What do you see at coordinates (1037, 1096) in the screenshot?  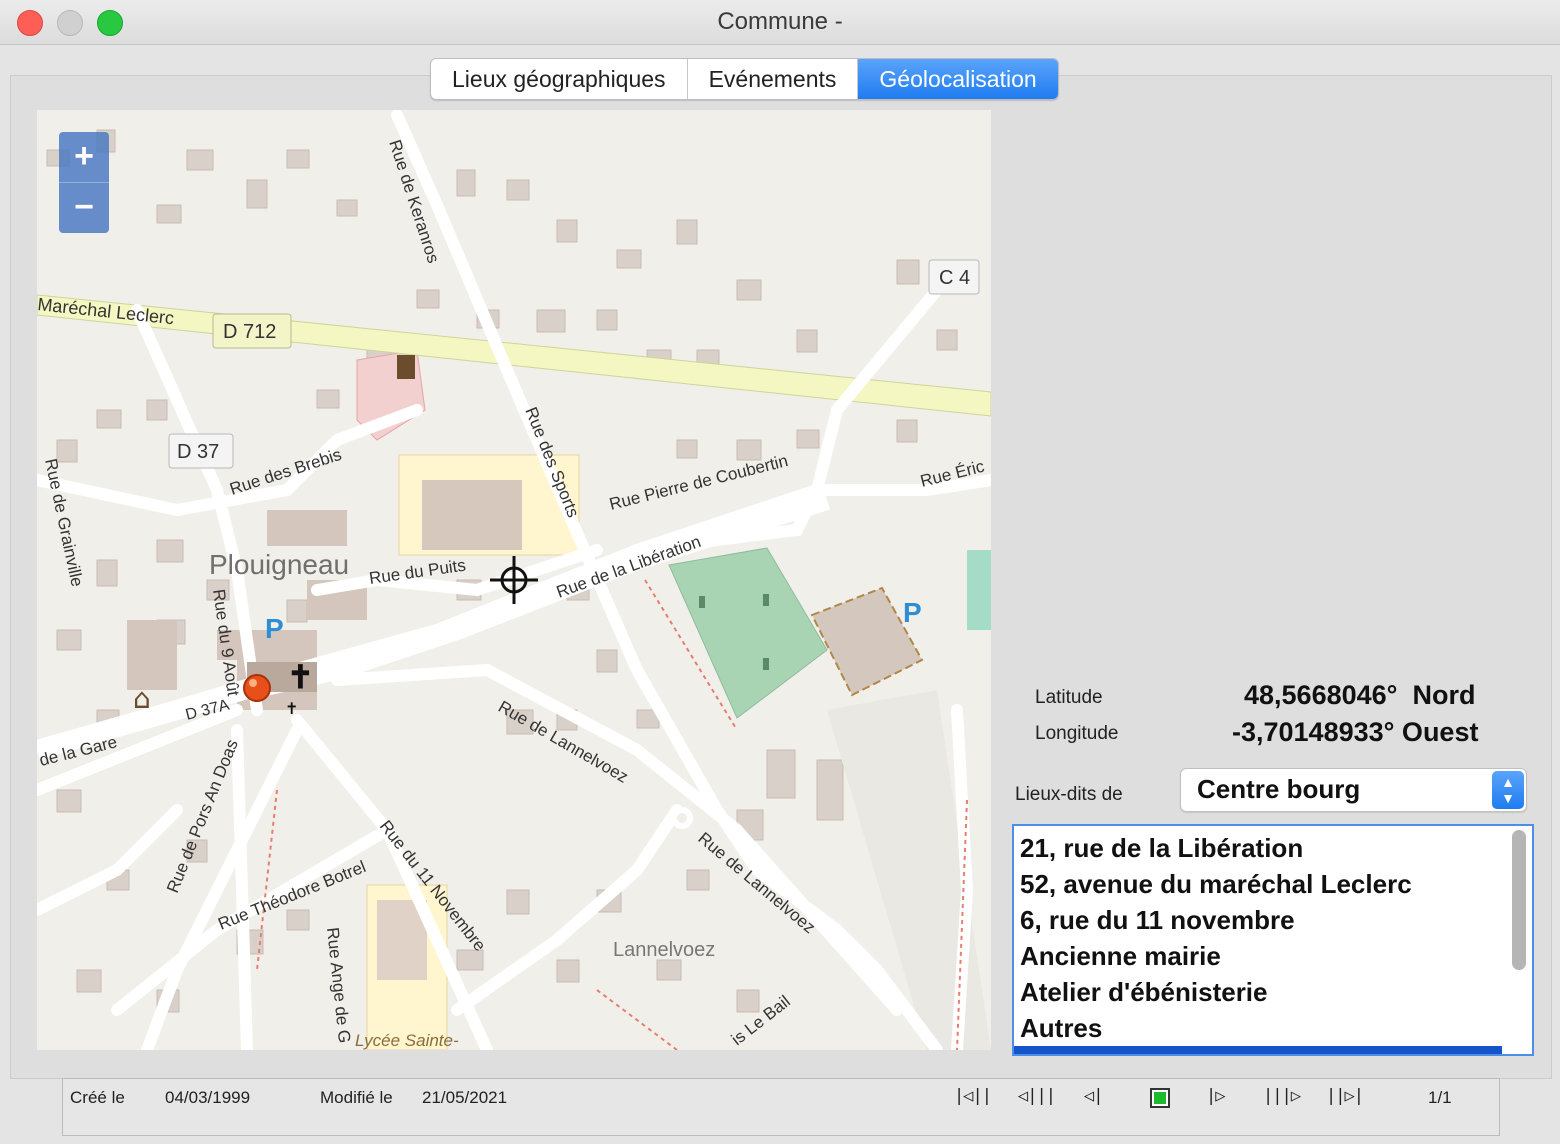 I see `previous-page-button: ◁|||` at bounding box center [1037, 1096].